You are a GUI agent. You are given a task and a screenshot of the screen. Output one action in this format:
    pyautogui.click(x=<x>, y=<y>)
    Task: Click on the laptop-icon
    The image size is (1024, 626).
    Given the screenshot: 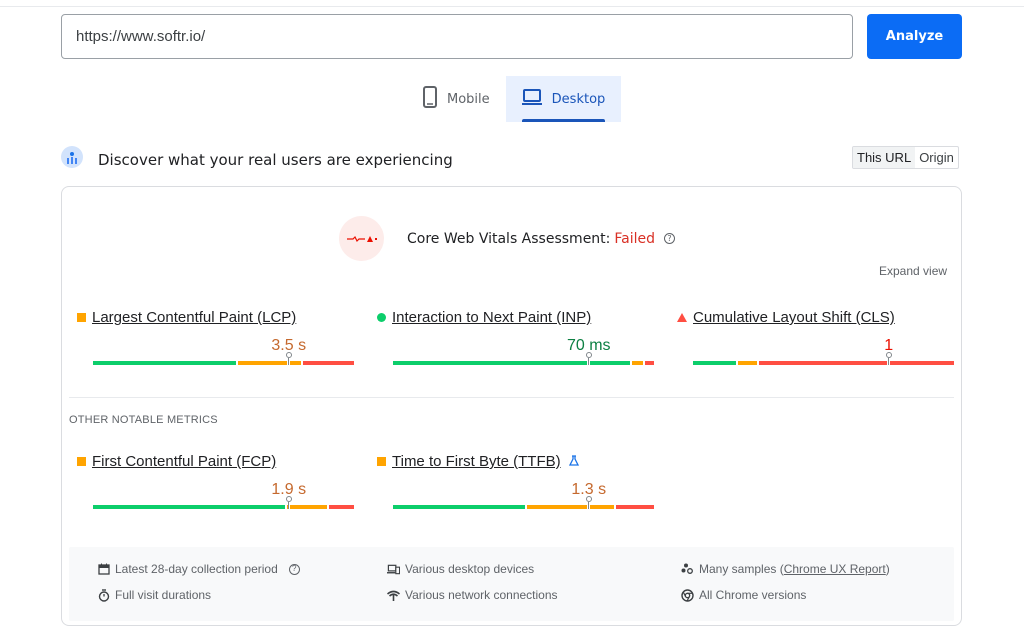 What is the action you would take?
    pyautogui.click(x=532, y=99)
    